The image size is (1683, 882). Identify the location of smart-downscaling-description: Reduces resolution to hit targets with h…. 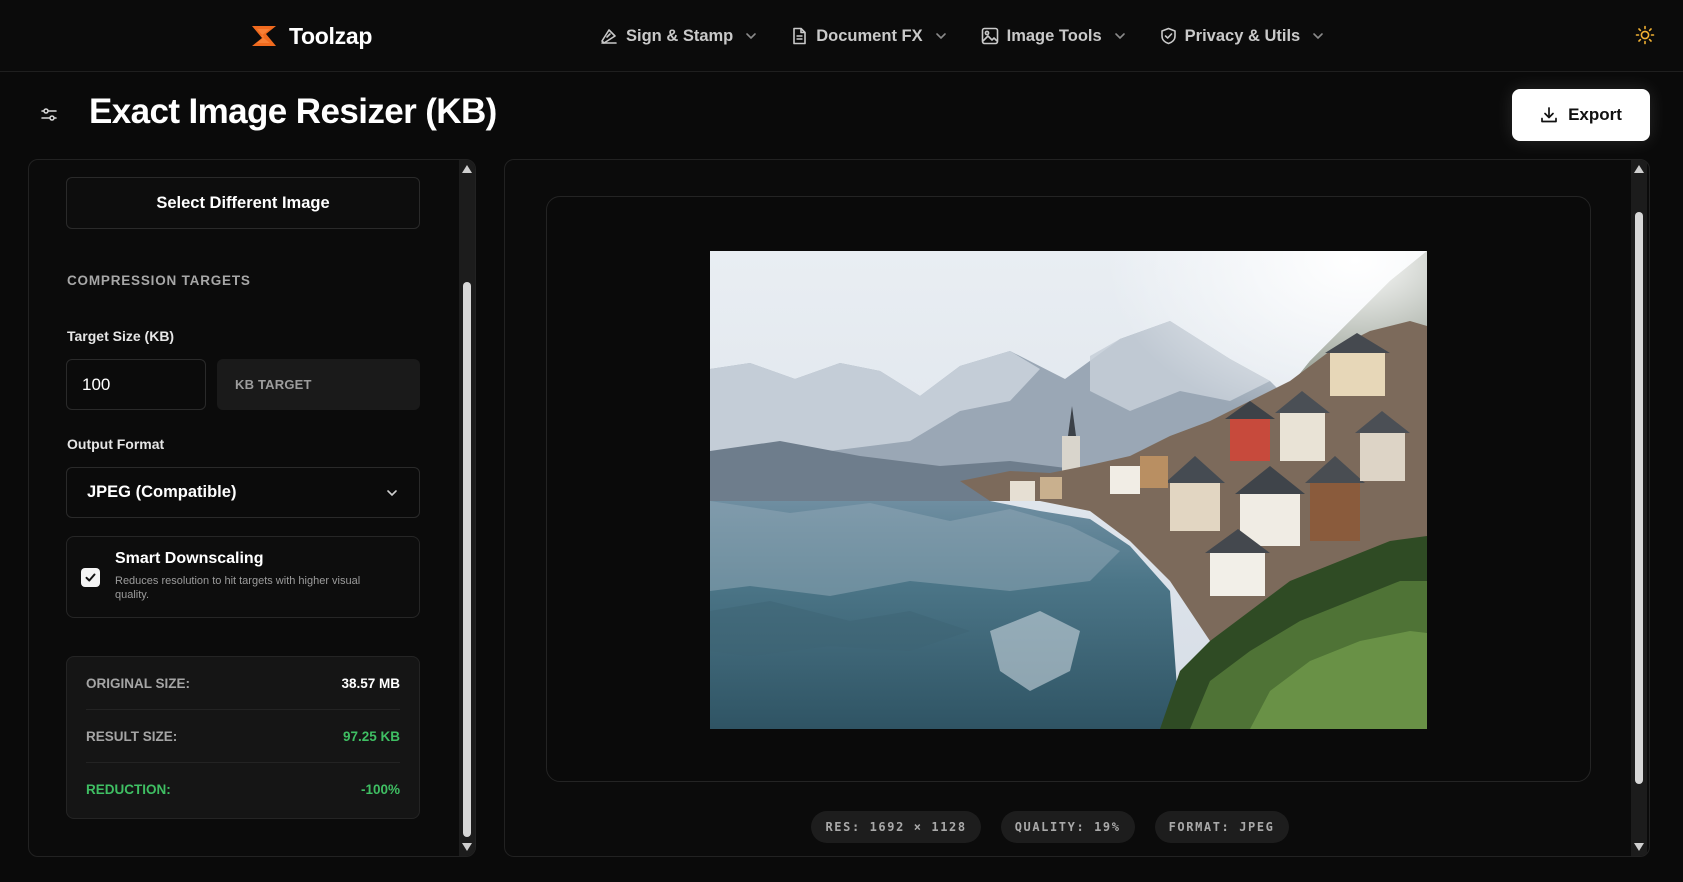
(238, 588).